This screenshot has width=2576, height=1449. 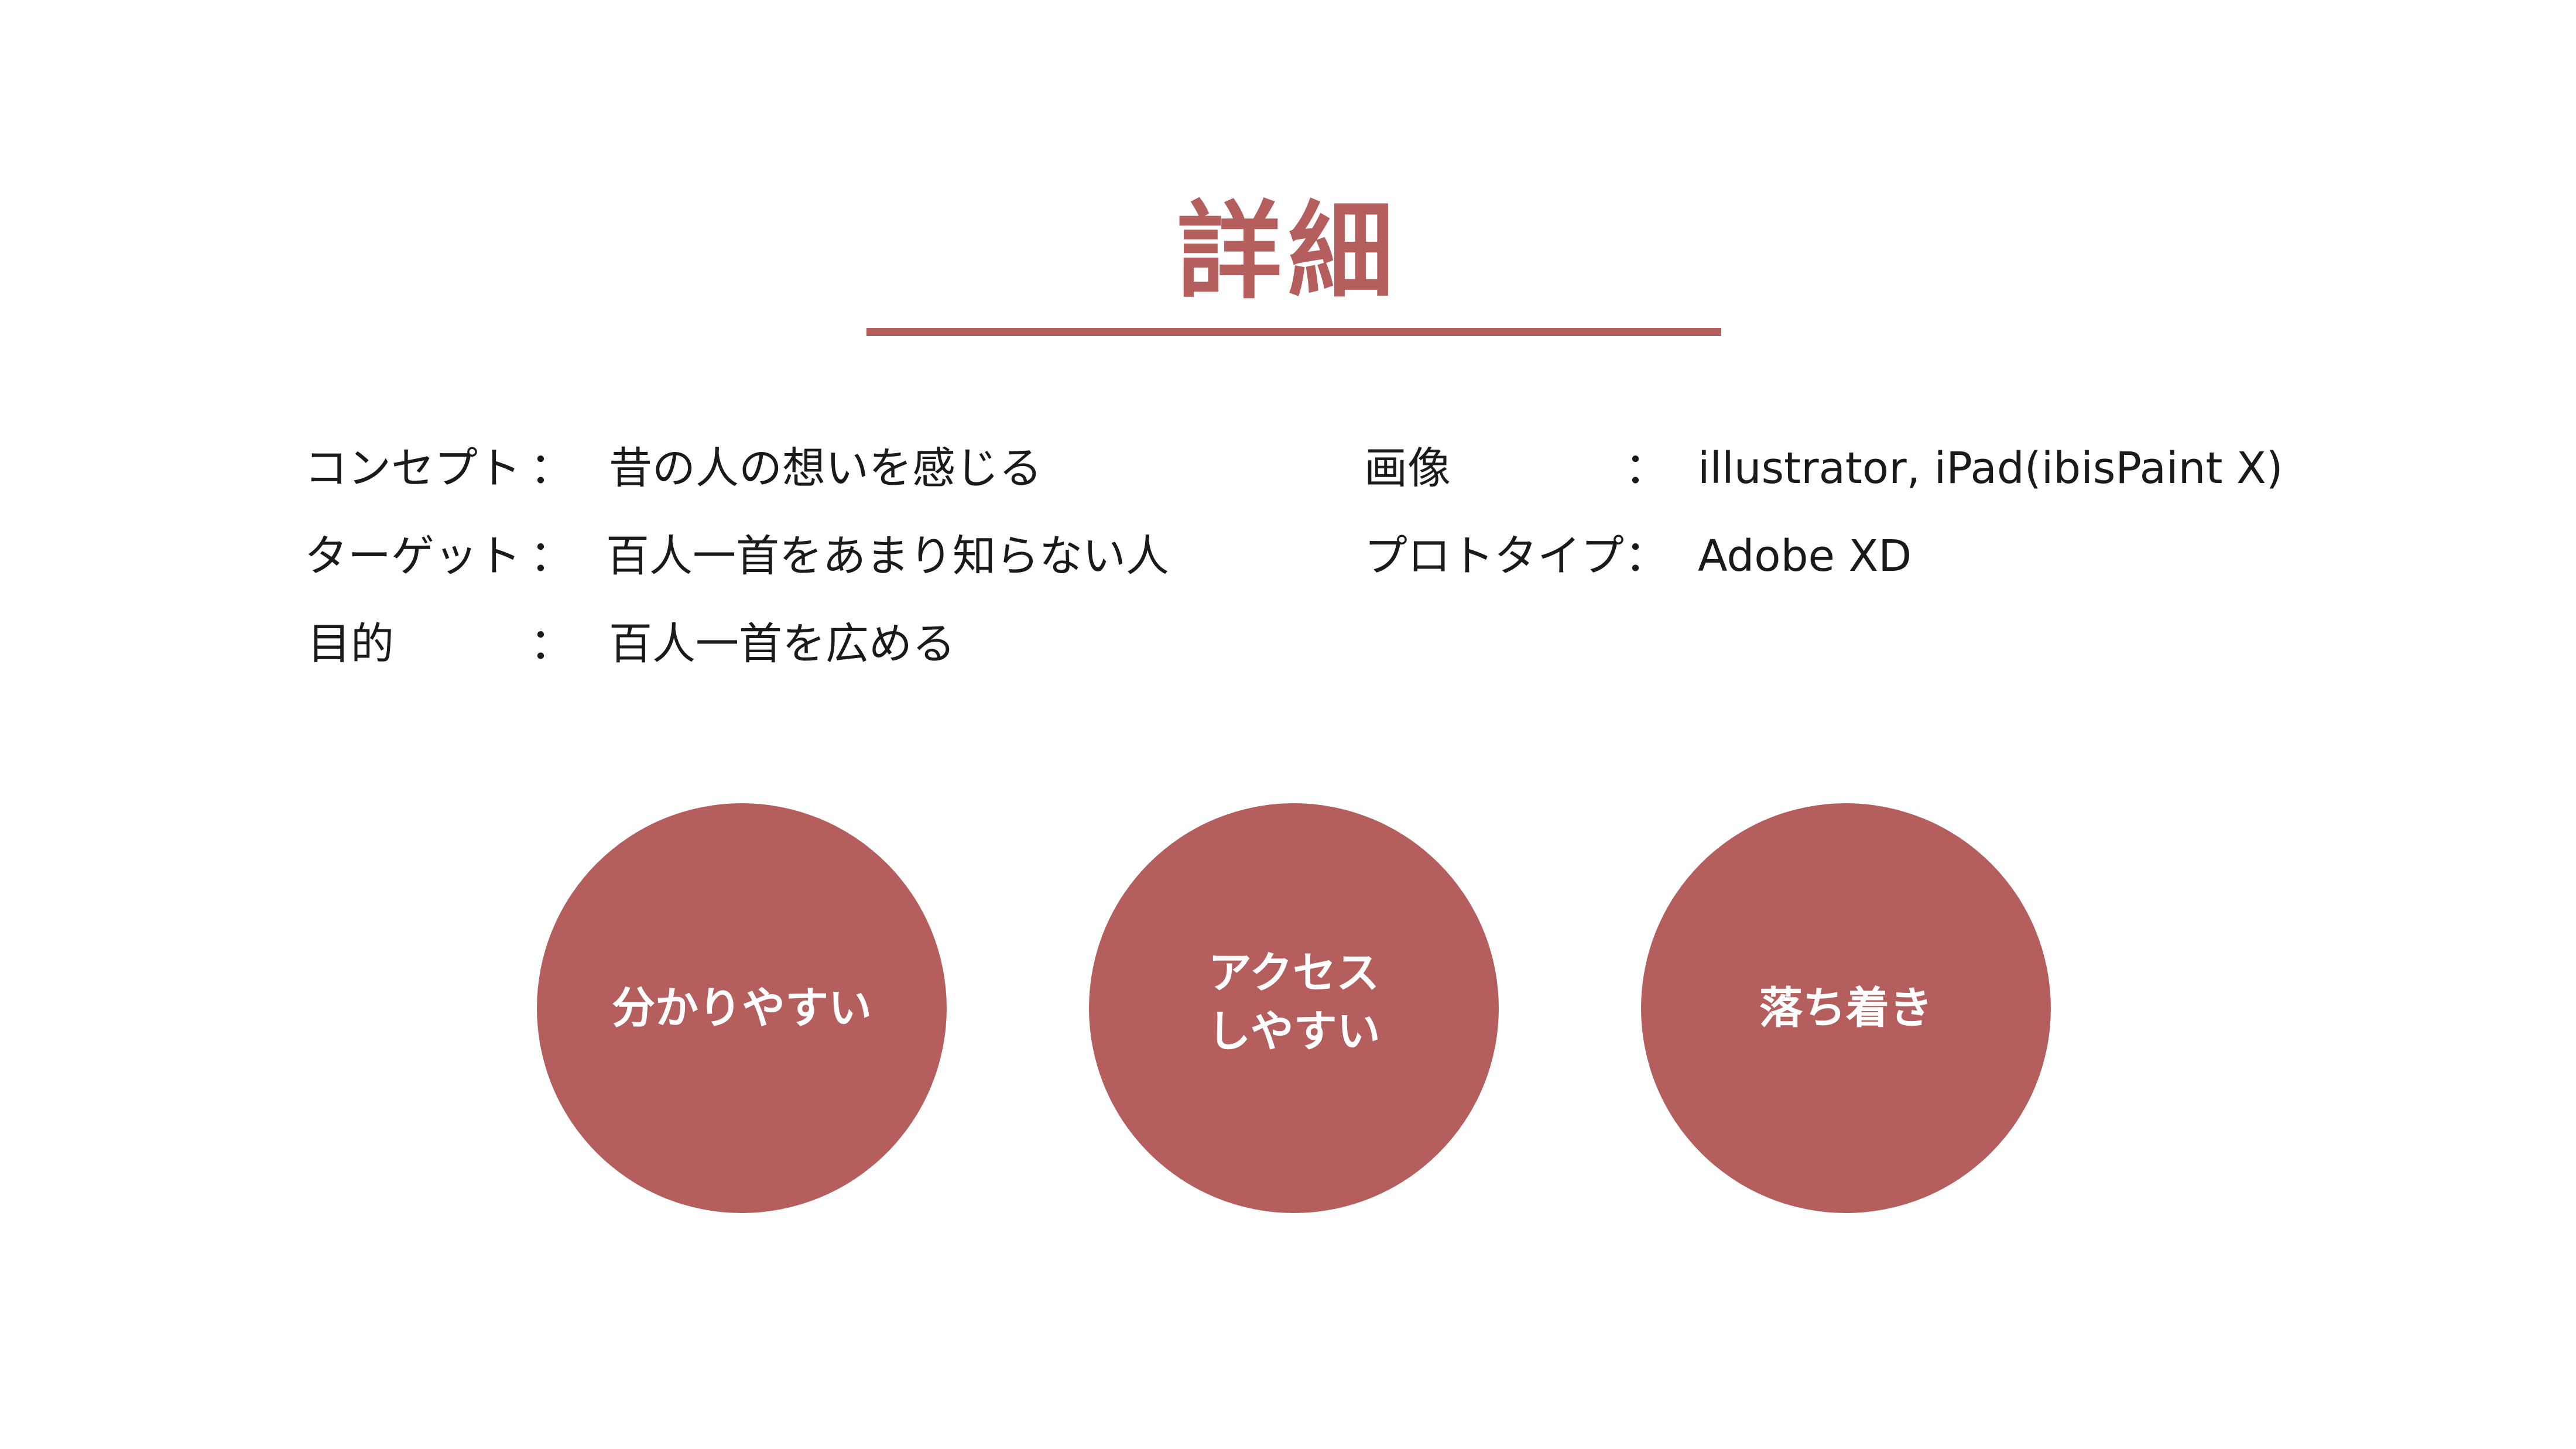 I want to click on circle-text-line: 落ち着き, so click(x=1846, y=1008).